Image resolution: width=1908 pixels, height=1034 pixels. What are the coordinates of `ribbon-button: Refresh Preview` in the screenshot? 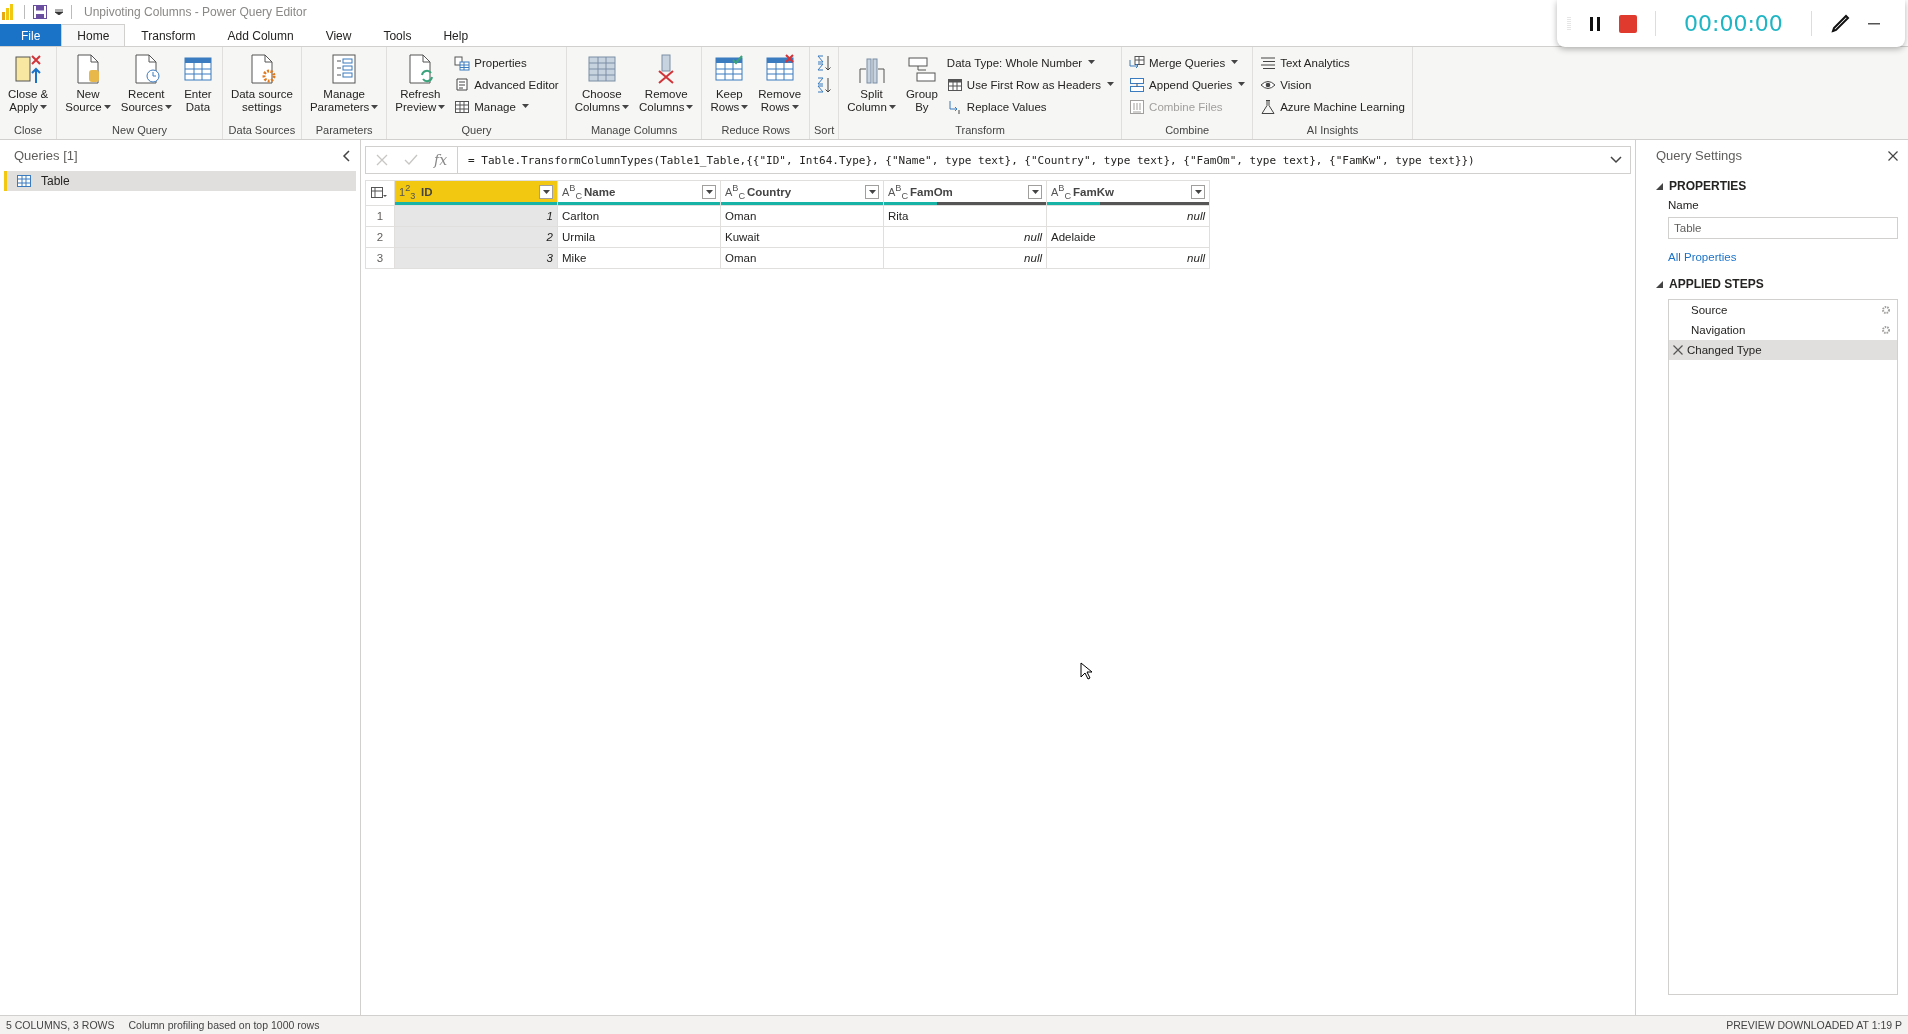 It's located at (420, 87).